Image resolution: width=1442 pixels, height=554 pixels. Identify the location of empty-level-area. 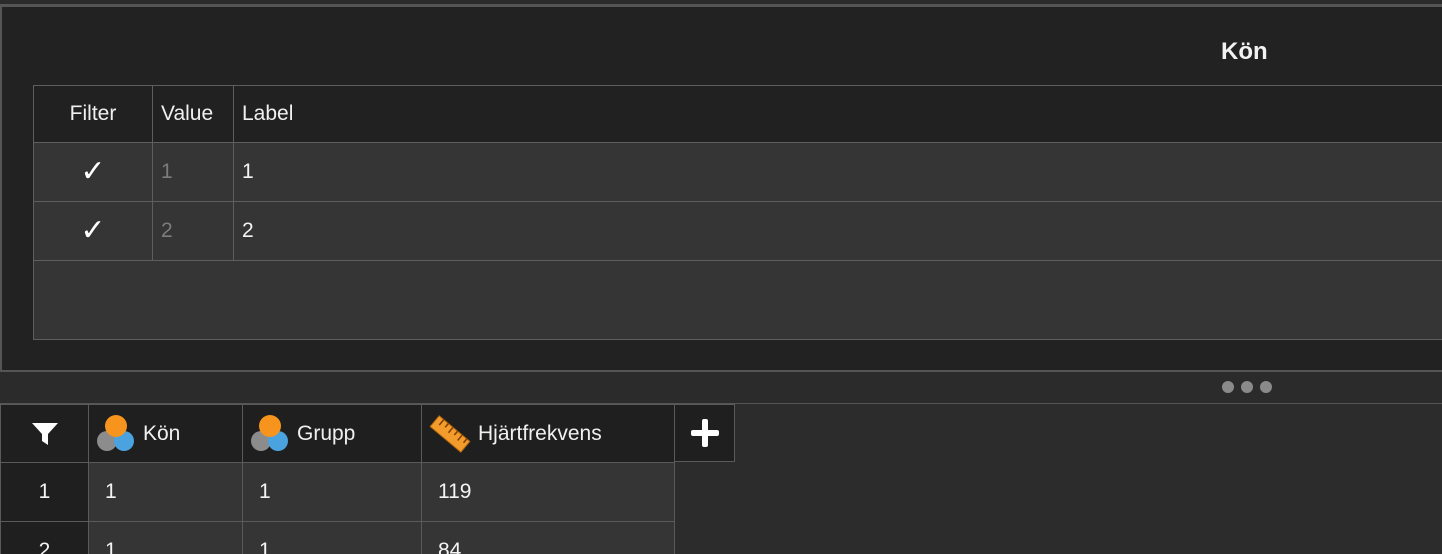
(737, 300).